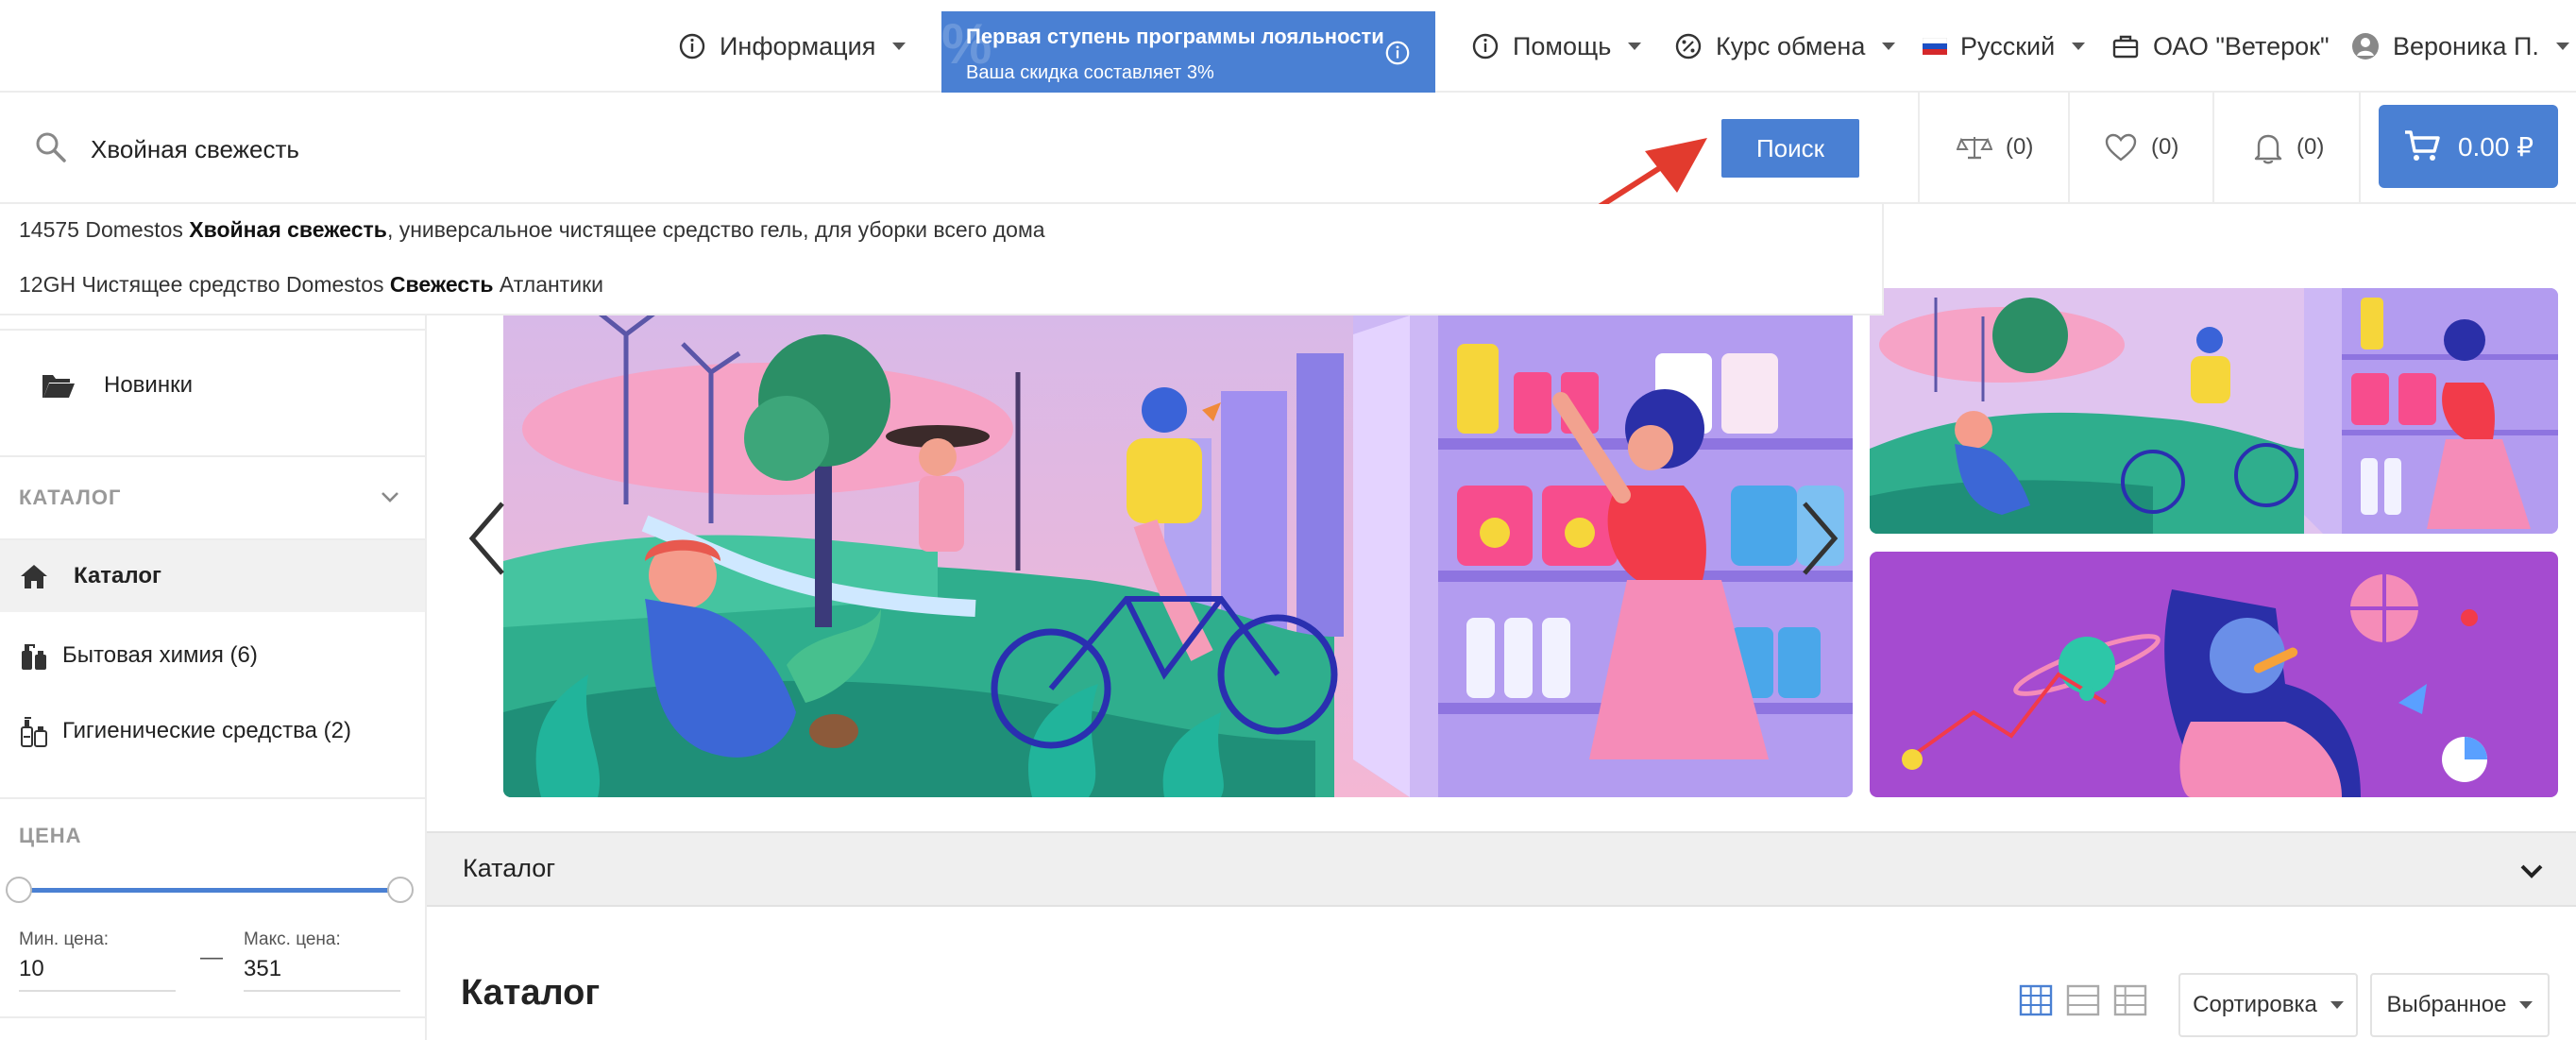  What do you see at coordinates (70, 497) in the screenshot?
I see `catalog-section-header: КАТАЛОГ` at bounding box center [70, 497].